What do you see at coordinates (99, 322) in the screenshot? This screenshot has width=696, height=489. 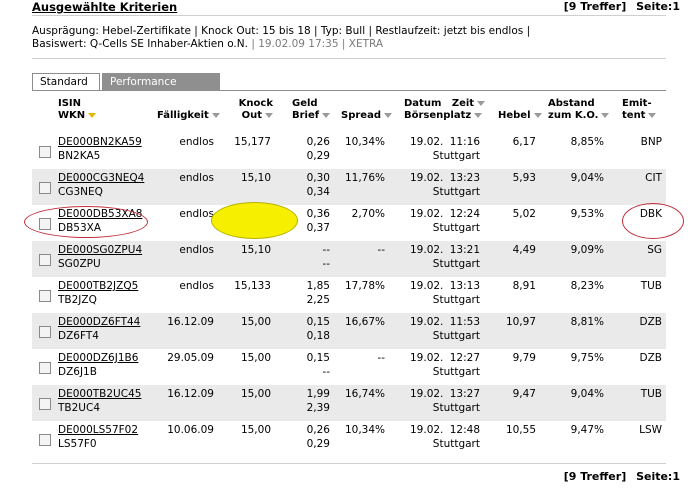 I see `isin-link: DE000DZ6FT44` at bounding box center [99, 322].